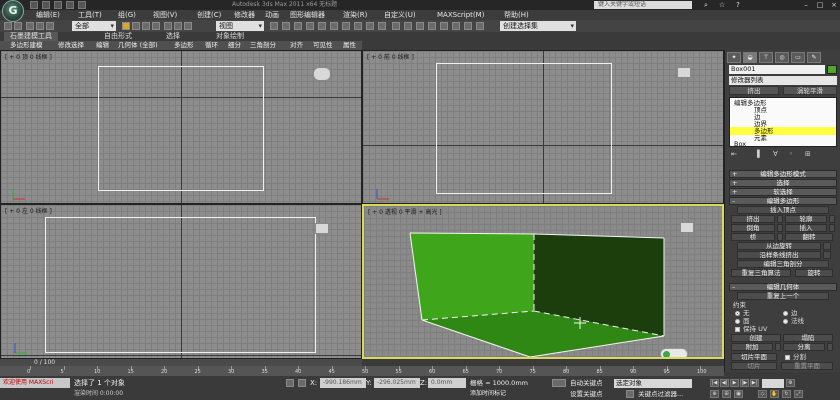 The width and height of the screenshot is (840, 400). Describe the element at coordinates (814, 273) in the screenshot. I see `turn-button: 旋转` at that location.